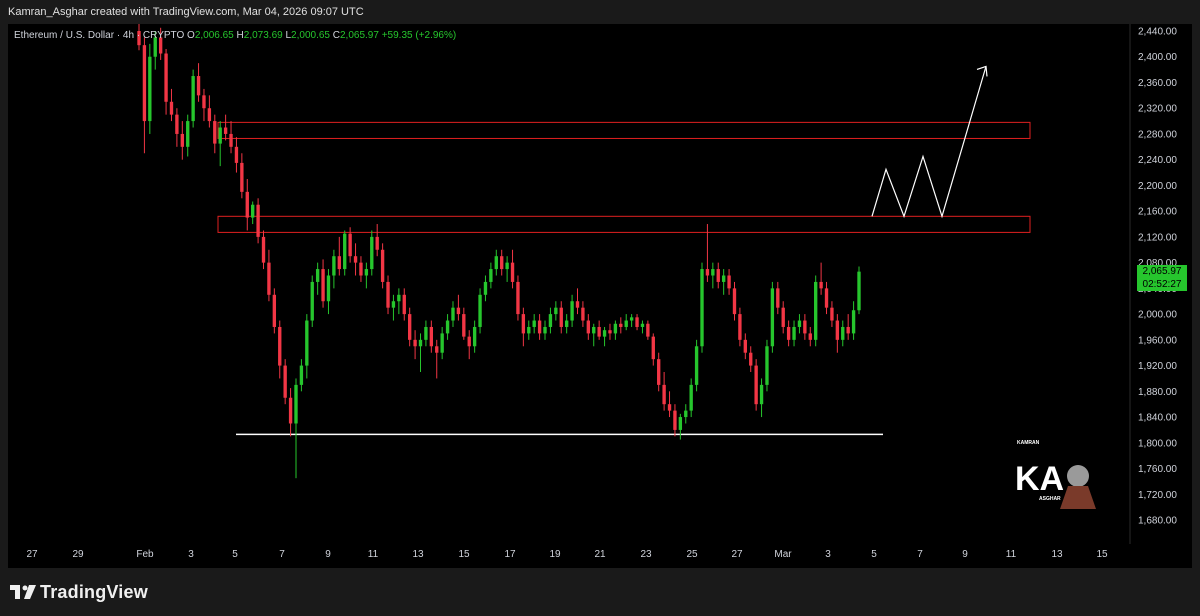  I want to click on last-price-tag: 2,065.97 02:52:27, so click(1162, 278).